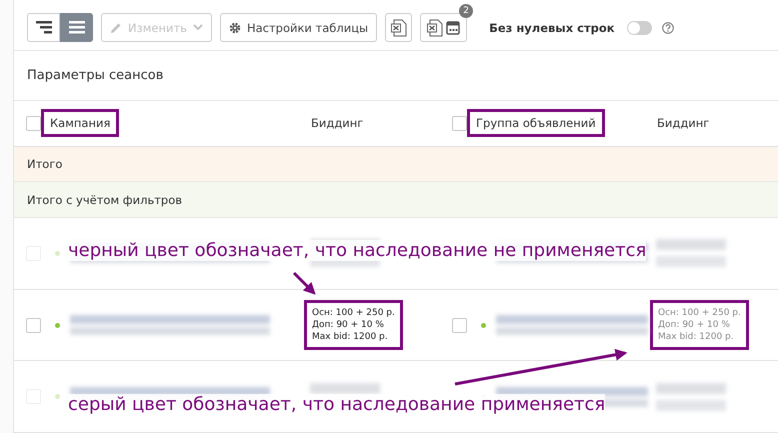 The width and height of the screenshot is (778, 433). I want to click on tree-list-icon, so click(44, 27).